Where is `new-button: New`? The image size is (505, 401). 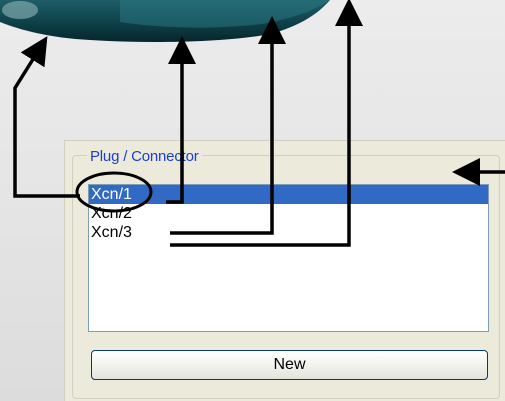
new-button: New is located at coordinates (289, 365).